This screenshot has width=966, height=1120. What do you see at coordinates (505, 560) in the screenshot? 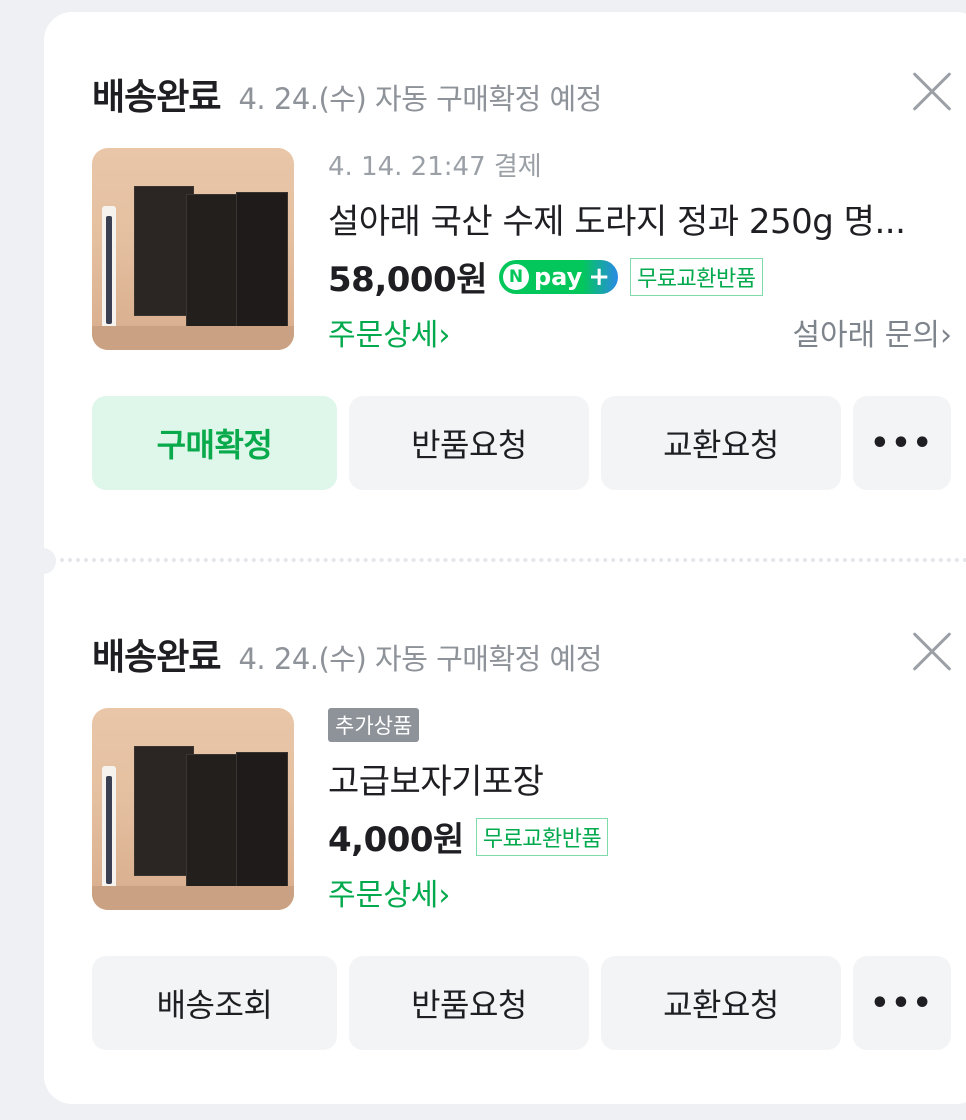
I see `order-divider` at bounding box center [505, 560].